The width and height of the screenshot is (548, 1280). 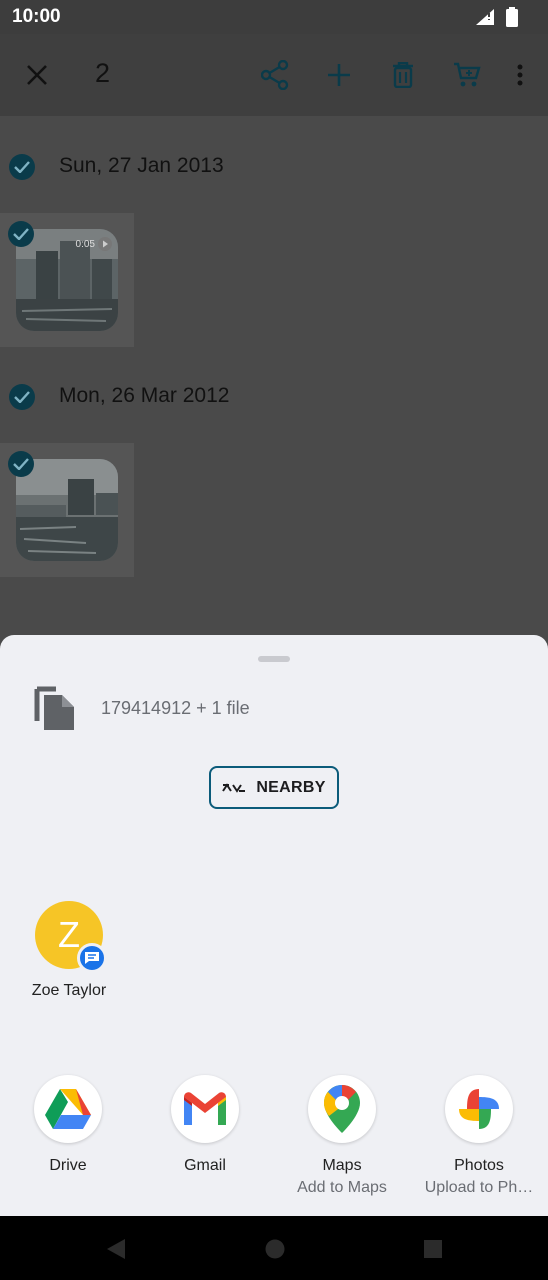 I want to click on drive-icon, so click(x=68, y=1109).